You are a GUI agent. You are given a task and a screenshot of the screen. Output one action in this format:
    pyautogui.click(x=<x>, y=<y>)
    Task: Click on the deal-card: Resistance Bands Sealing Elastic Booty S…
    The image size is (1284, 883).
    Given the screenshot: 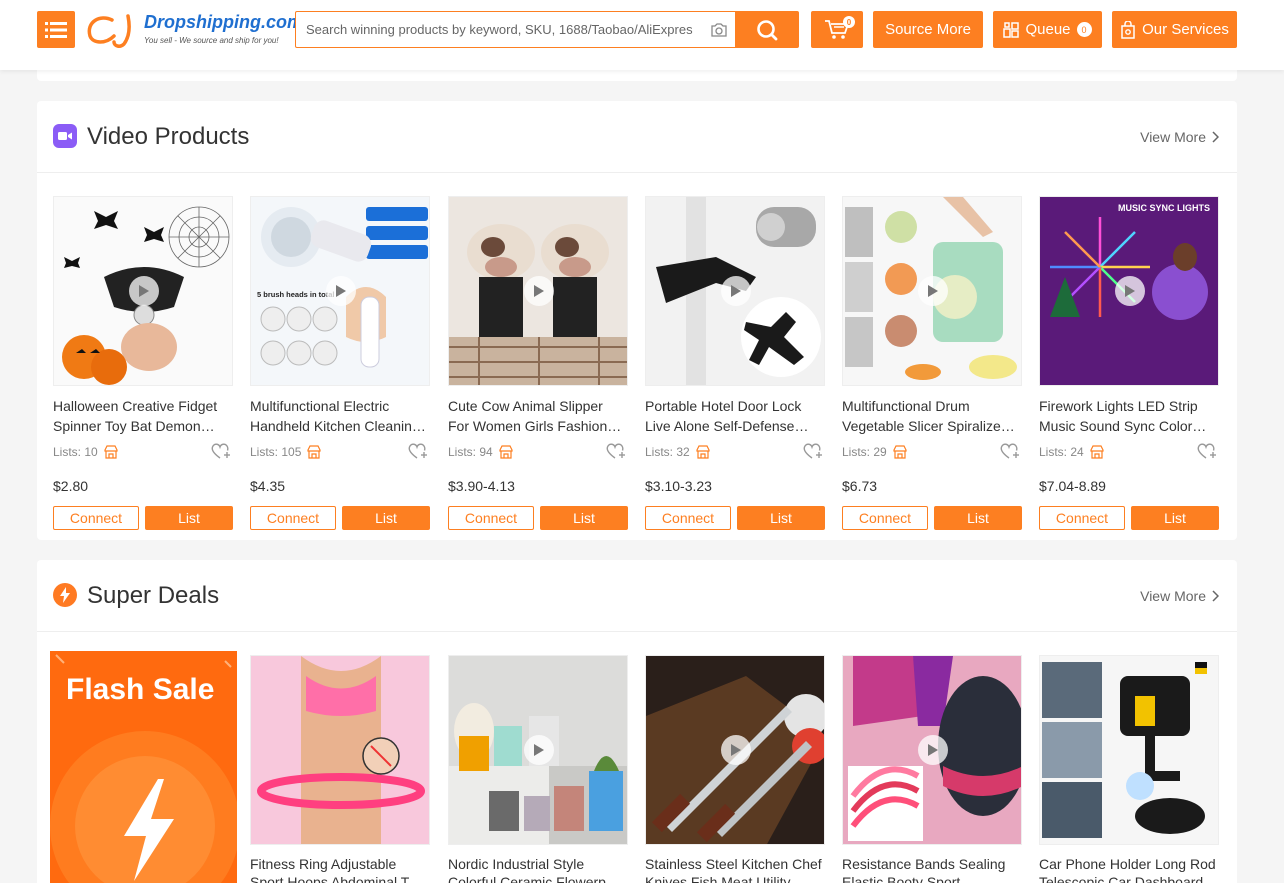 What is the action you would take?
    pyautogui.click(x=932, y=769)
    